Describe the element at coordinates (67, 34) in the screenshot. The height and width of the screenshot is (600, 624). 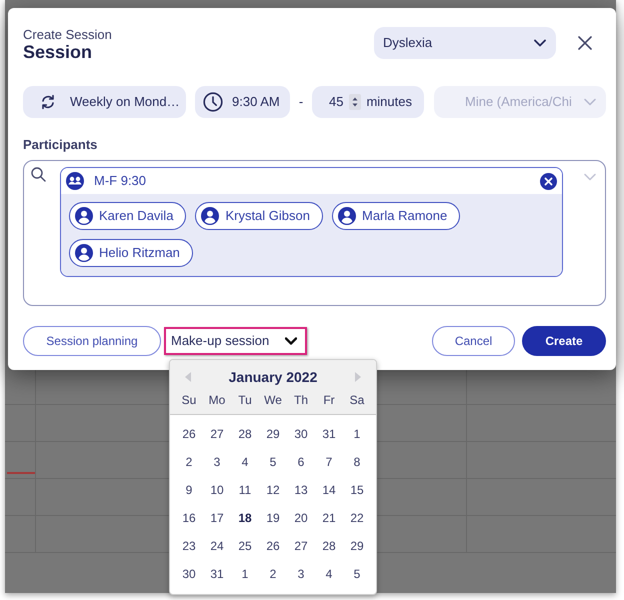
I see `dialog-subtitle: Create Session` at that location.